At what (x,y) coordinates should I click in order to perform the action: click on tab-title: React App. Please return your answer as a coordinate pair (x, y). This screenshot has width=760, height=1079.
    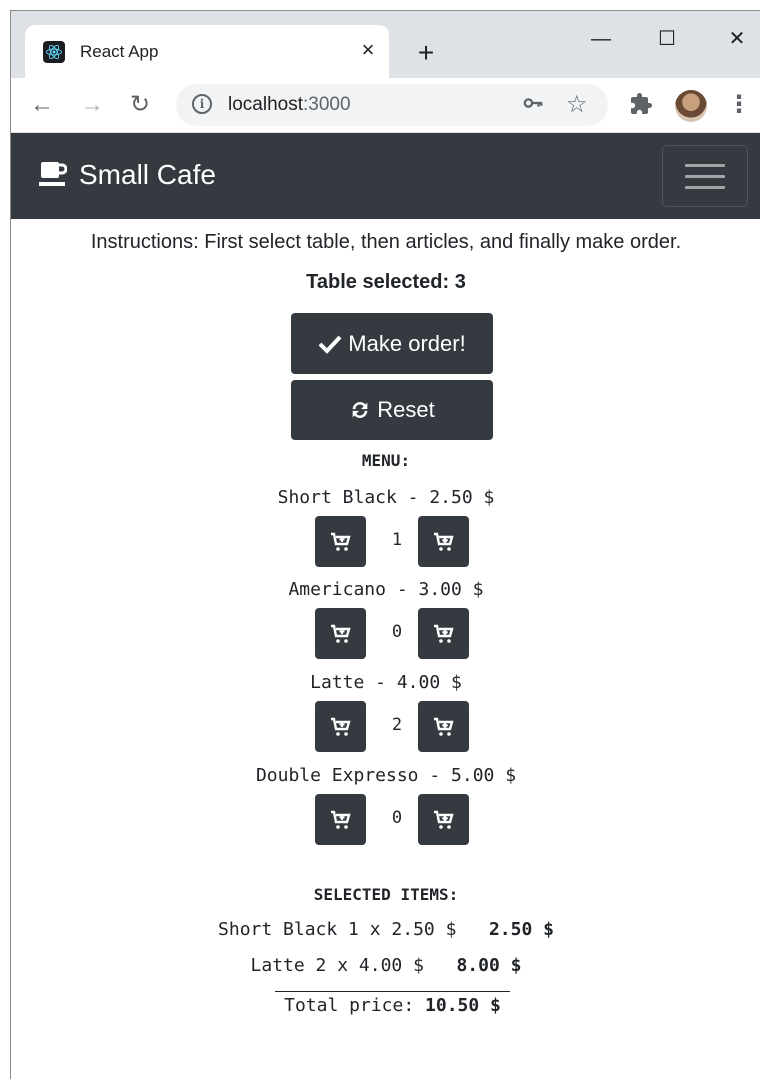
    Looking at the image, I should click on (119, 51).